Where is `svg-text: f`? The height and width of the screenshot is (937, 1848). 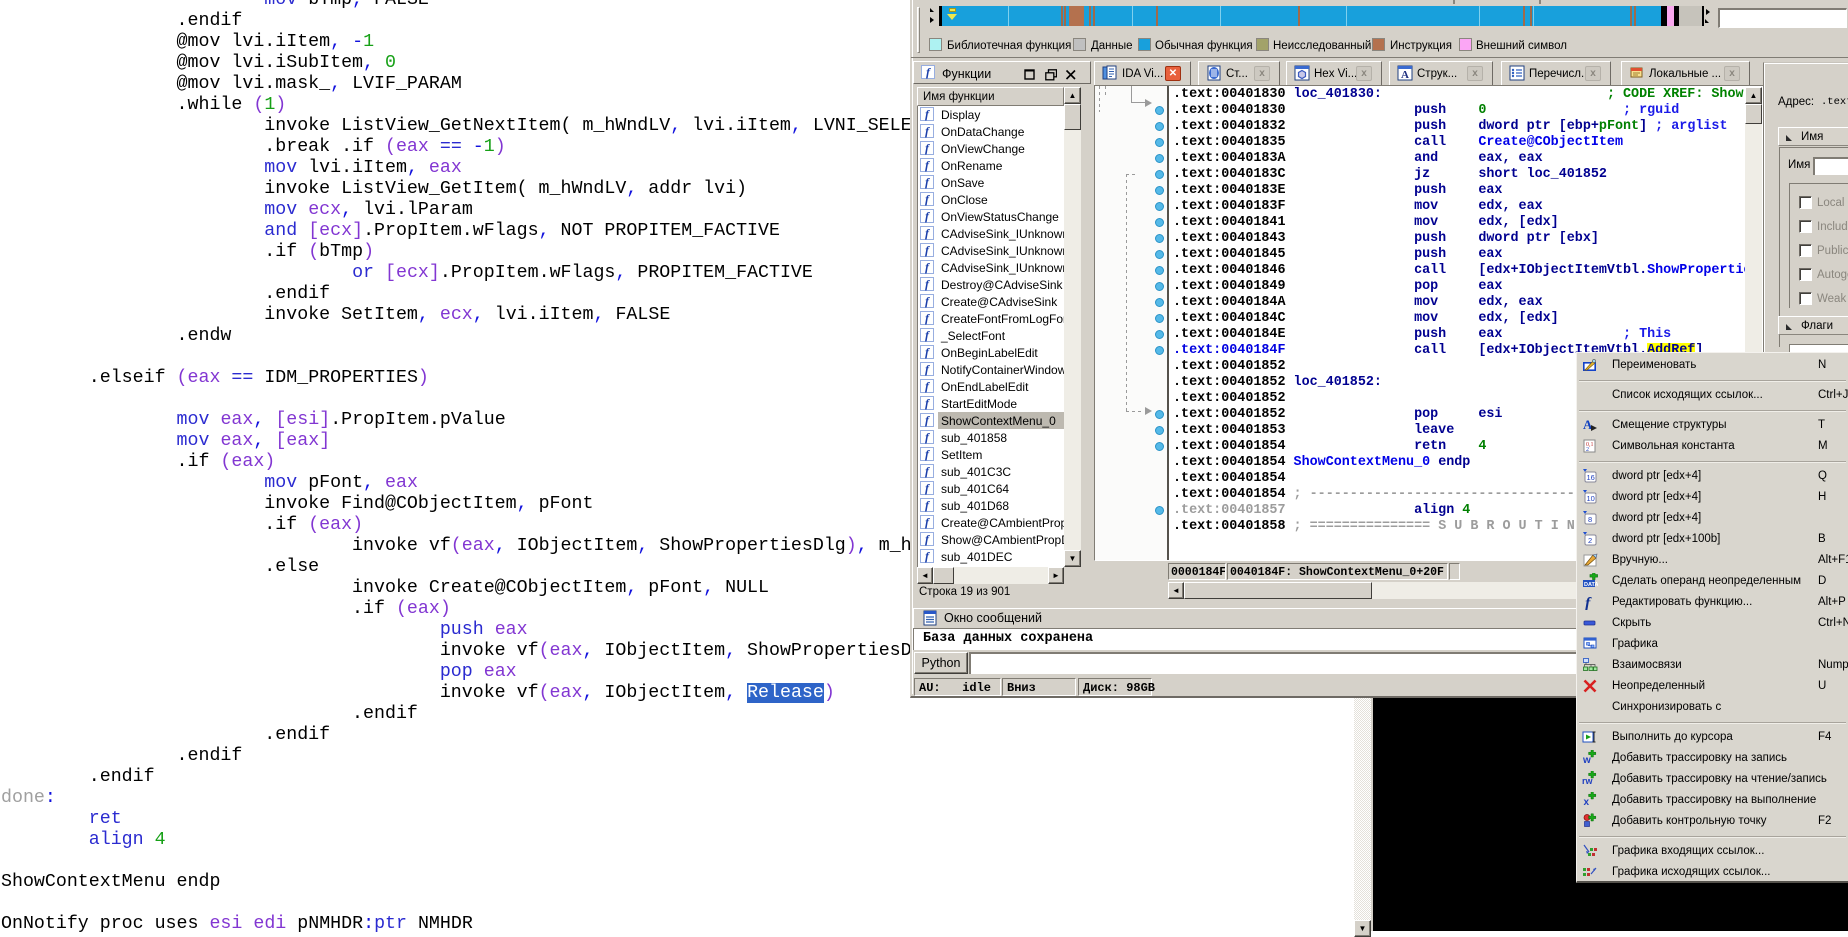 svg-text: f is located at coordinates (1588, 602).